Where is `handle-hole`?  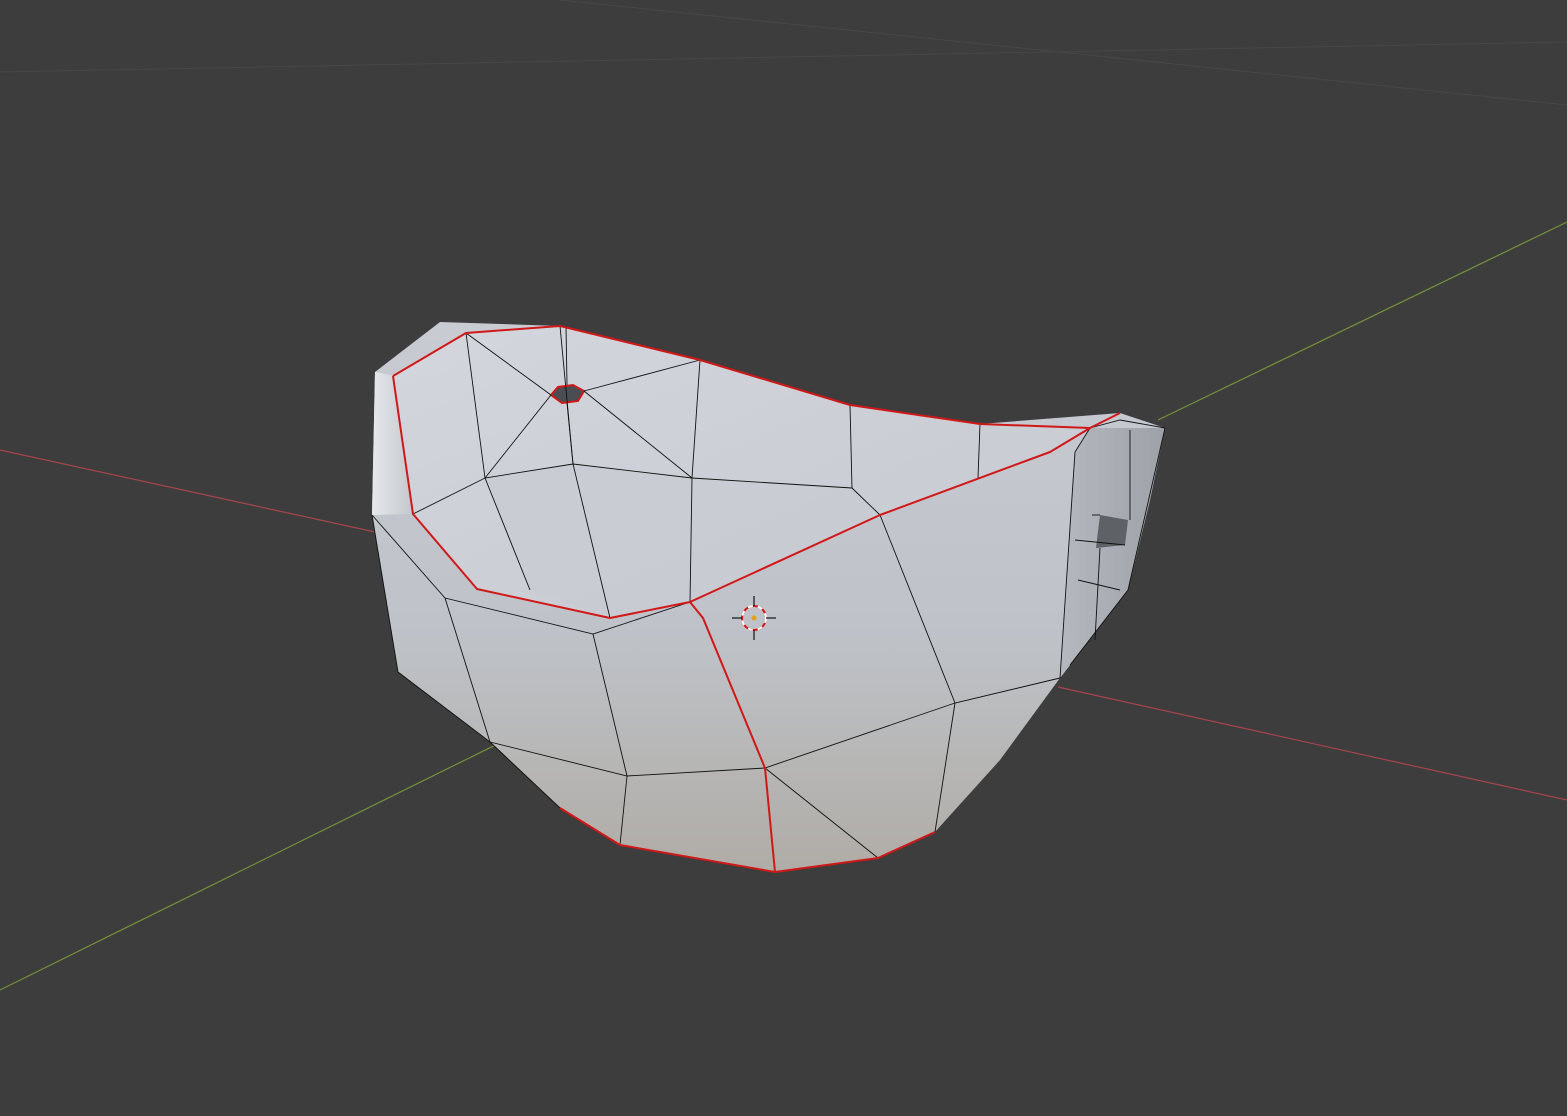 handle-hole is located at coordinates (1112, 531).